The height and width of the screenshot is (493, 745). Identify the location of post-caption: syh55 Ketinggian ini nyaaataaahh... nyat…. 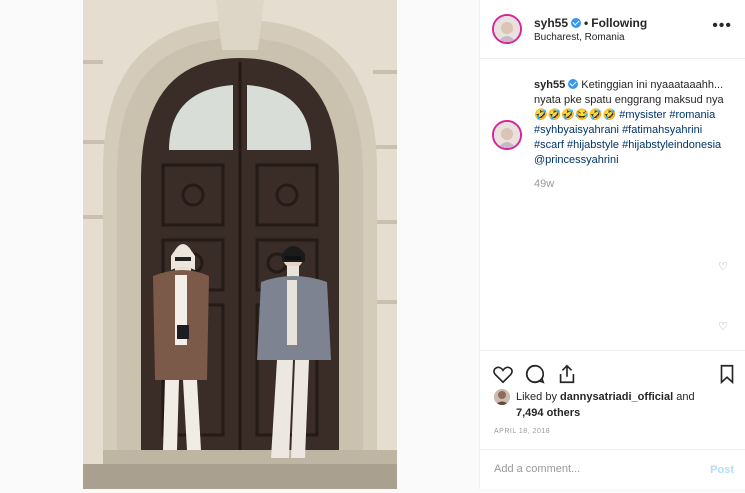
(634, 123).